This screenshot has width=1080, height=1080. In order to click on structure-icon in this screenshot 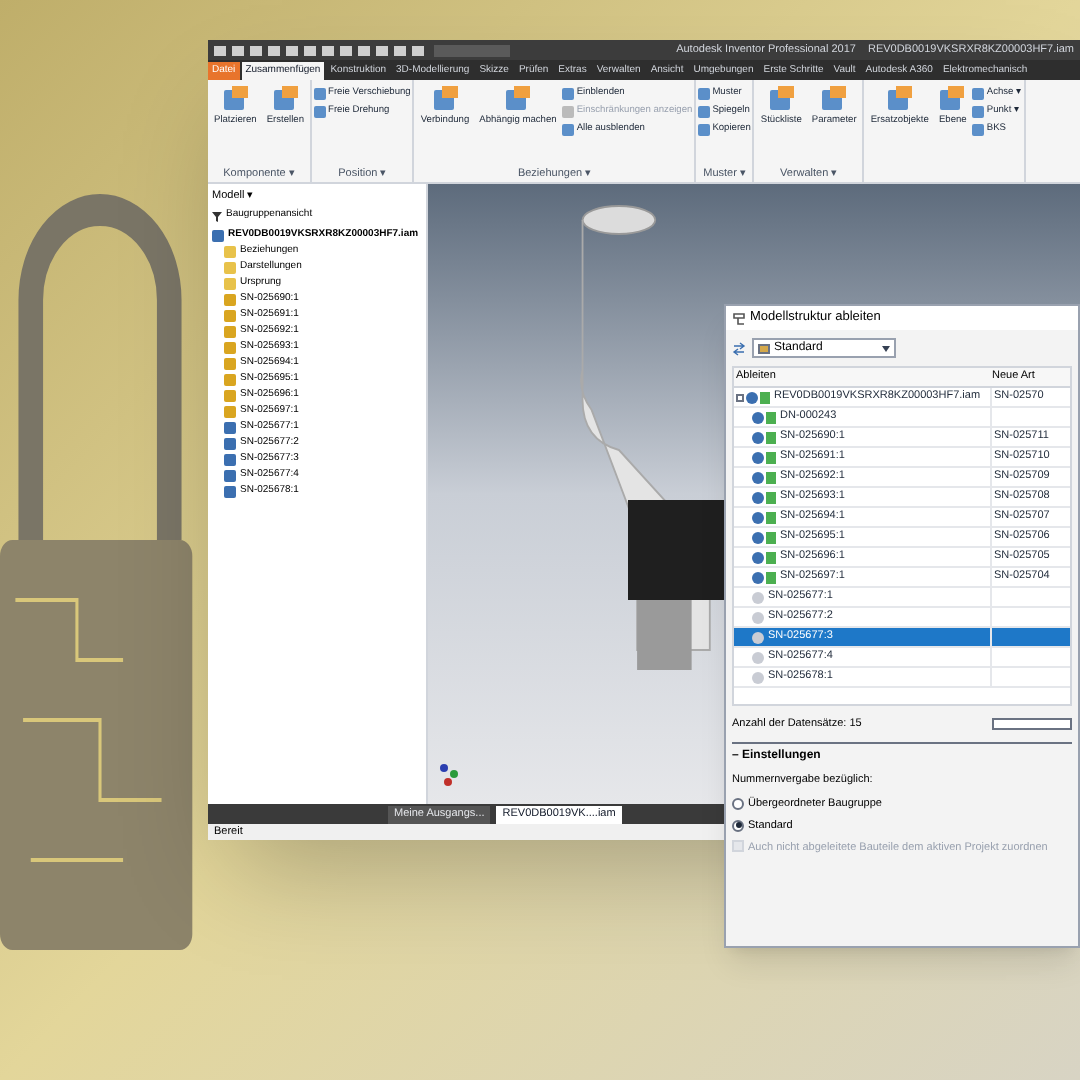, I will do `click(739, 318)`.